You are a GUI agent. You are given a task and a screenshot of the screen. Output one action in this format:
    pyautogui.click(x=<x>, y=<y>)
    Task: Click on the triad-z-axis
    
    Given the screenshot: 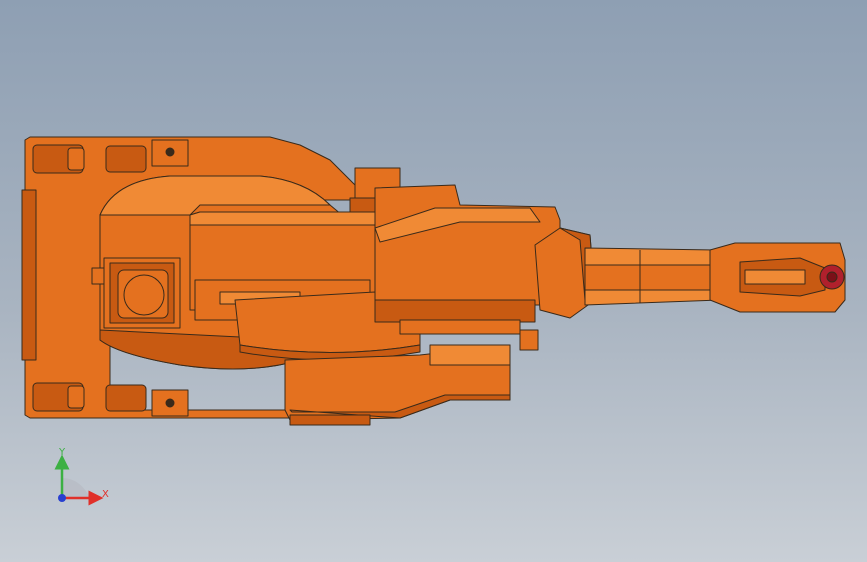 What is the action you would take?
    pyautogui.click(x=62, y=498)
    